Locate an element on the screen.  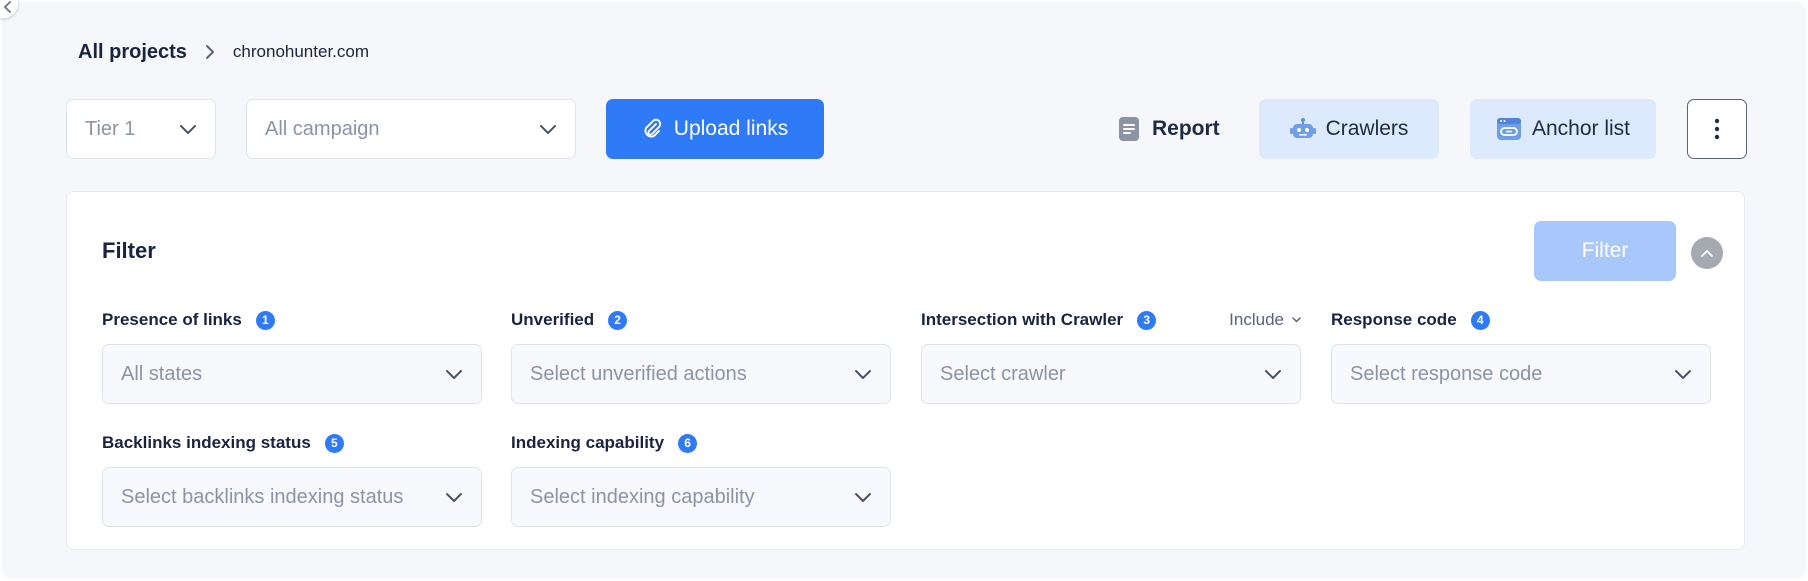
step-badge: 4 is located at coordinates (1480, 320).